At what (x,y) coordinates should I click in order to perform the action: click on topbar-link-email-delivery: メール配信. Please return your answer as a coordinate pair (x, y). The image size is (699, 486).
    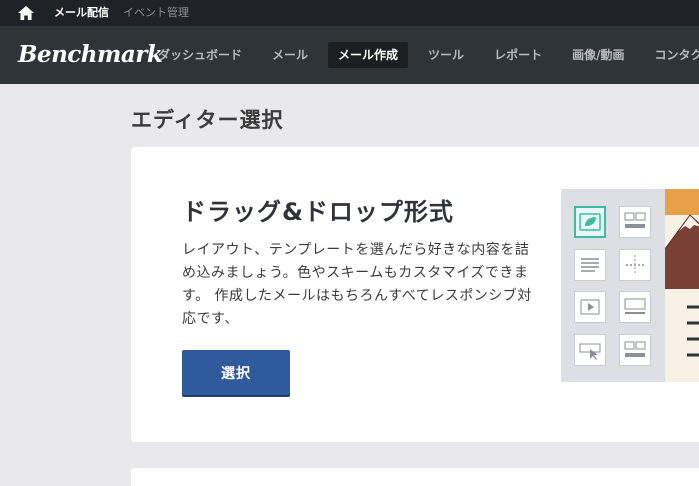
    Looking at the image, I should click on (81, 13).